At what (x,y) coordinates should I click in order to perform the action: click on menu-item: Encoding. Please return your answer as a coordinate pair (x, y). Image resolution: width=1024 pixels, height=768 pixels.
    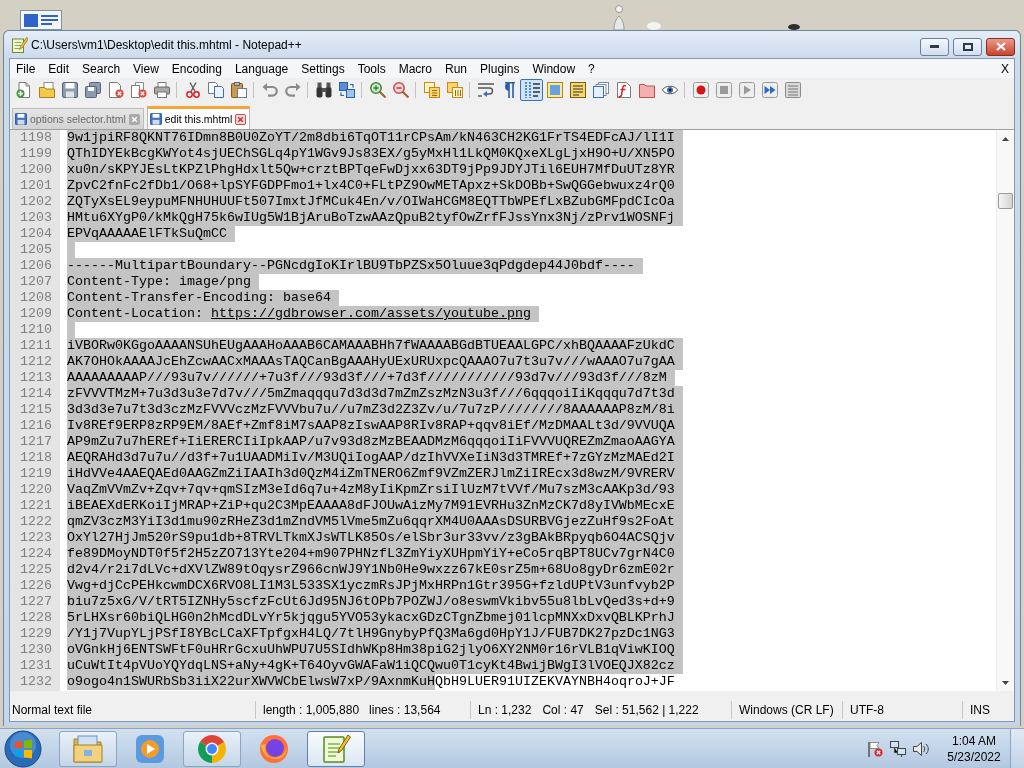
    Looking at the image, I should click on (197, 68).